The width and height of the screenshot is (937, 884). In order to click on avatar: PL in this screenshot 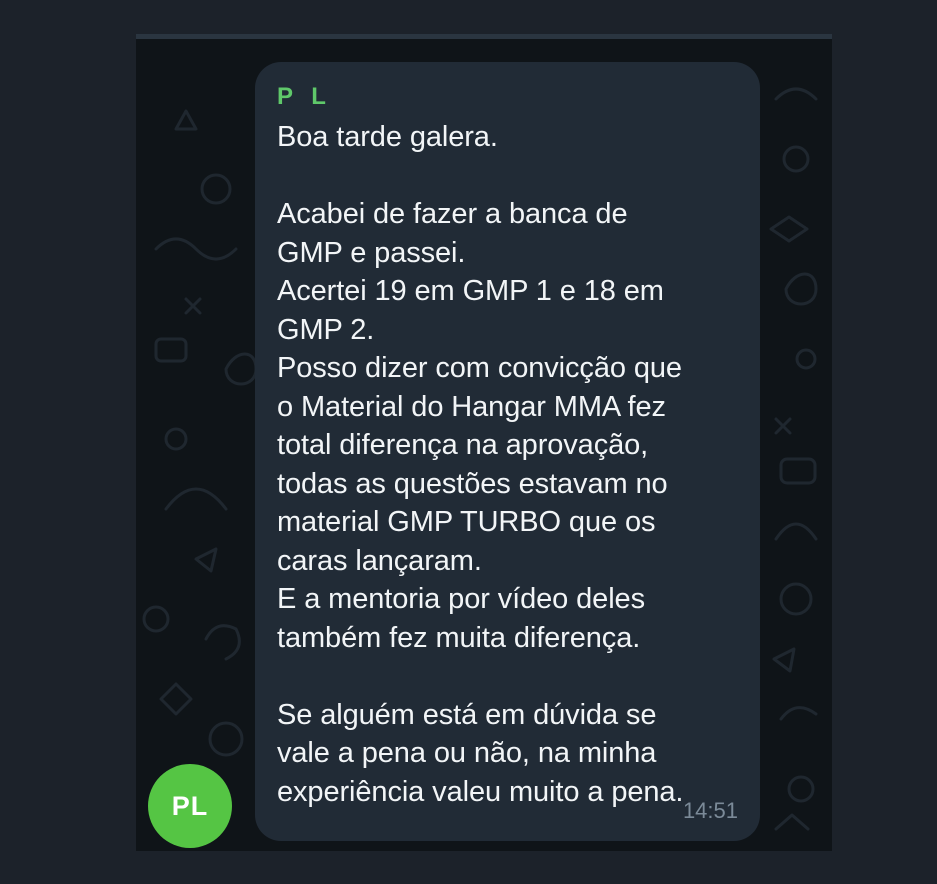, I will do `click(190, 806)`.